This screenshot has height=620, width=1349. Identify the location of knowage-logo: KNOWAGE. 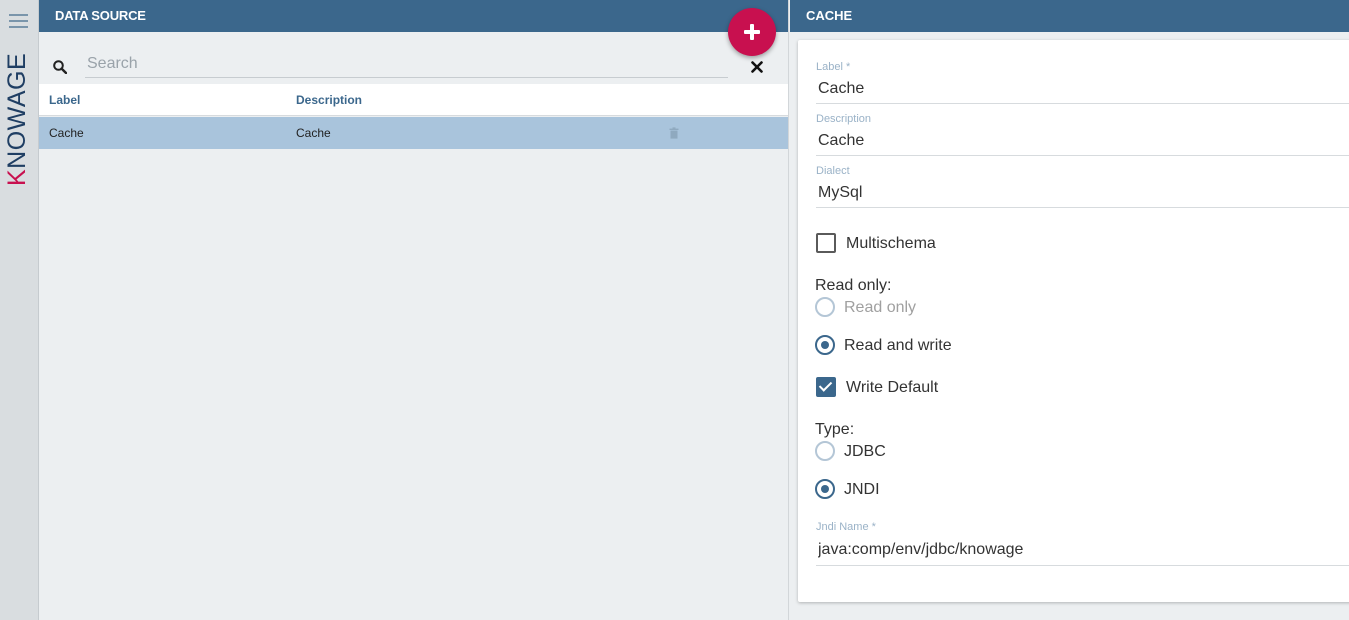
(18, 119).